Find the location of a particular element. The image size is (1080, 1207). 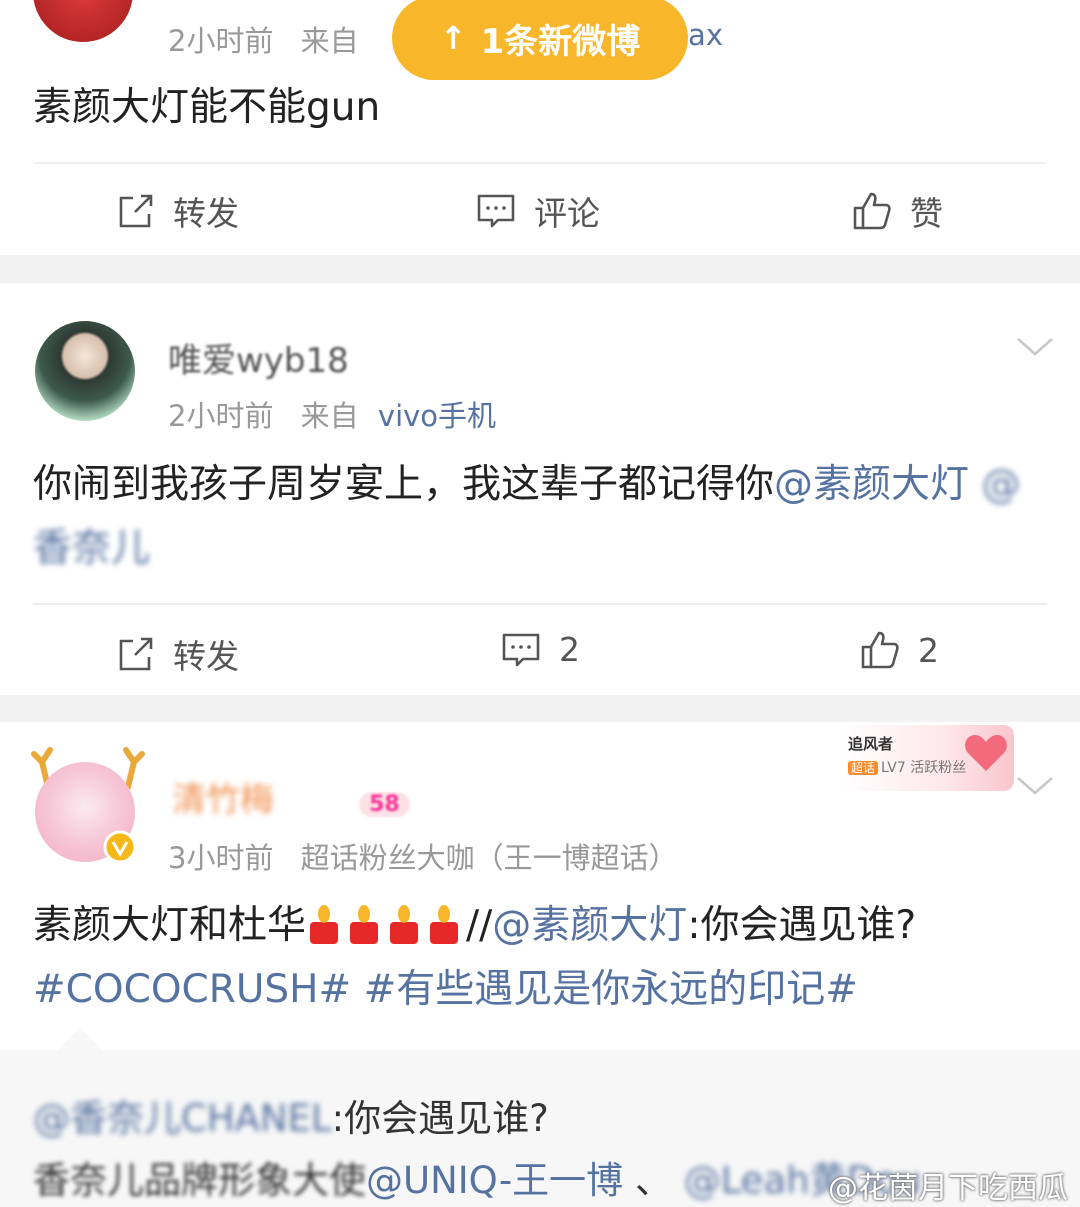

comment-label: 评论 is located at coordinates (567, 213).